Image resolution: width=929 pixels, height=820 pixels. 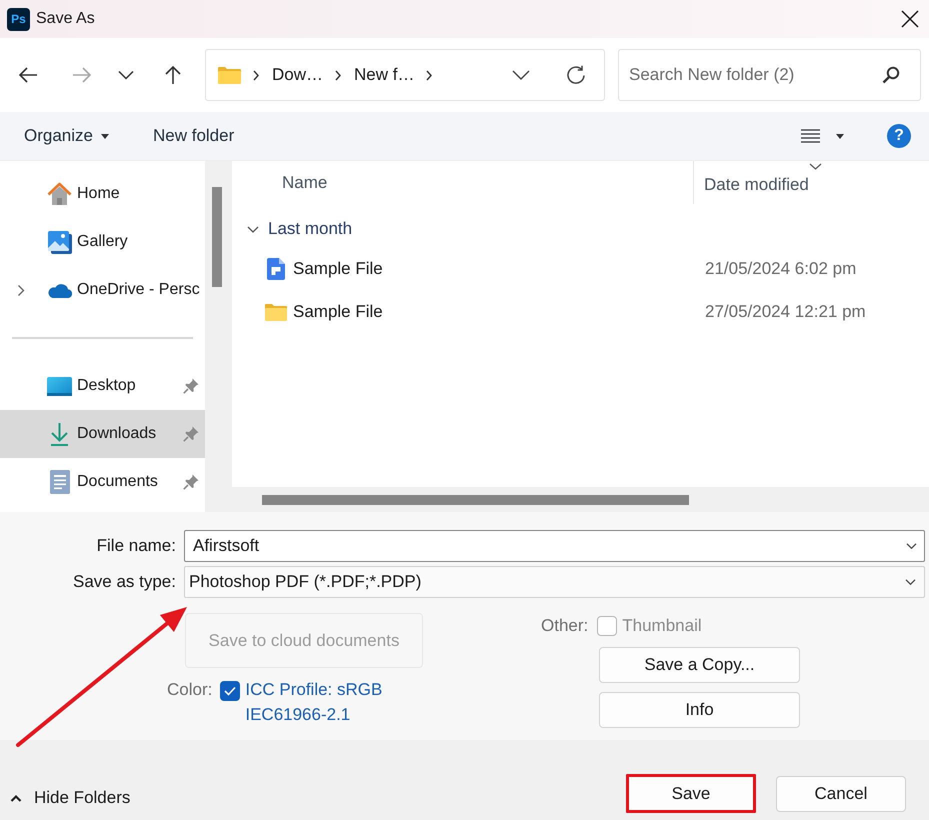 What do you see at coordinates (580, 311) in the screenshot?
I see `file-row: Sample File 27/05/2024 12:21 pm` at bounding box center [580, 311].